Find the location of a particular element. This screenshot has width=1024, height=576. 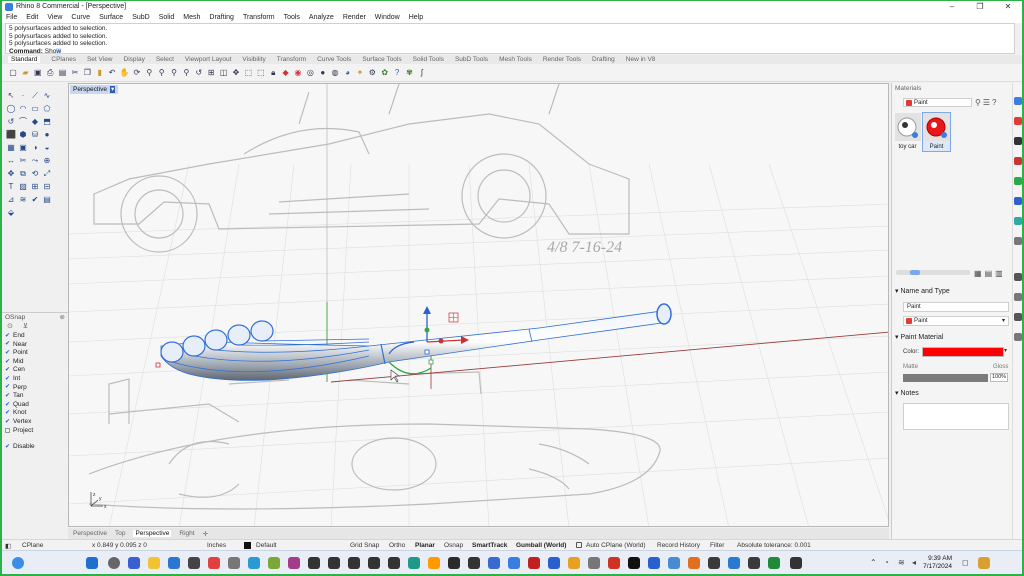

notes-section: ▾ Notes is located at coordinates (907, 393).